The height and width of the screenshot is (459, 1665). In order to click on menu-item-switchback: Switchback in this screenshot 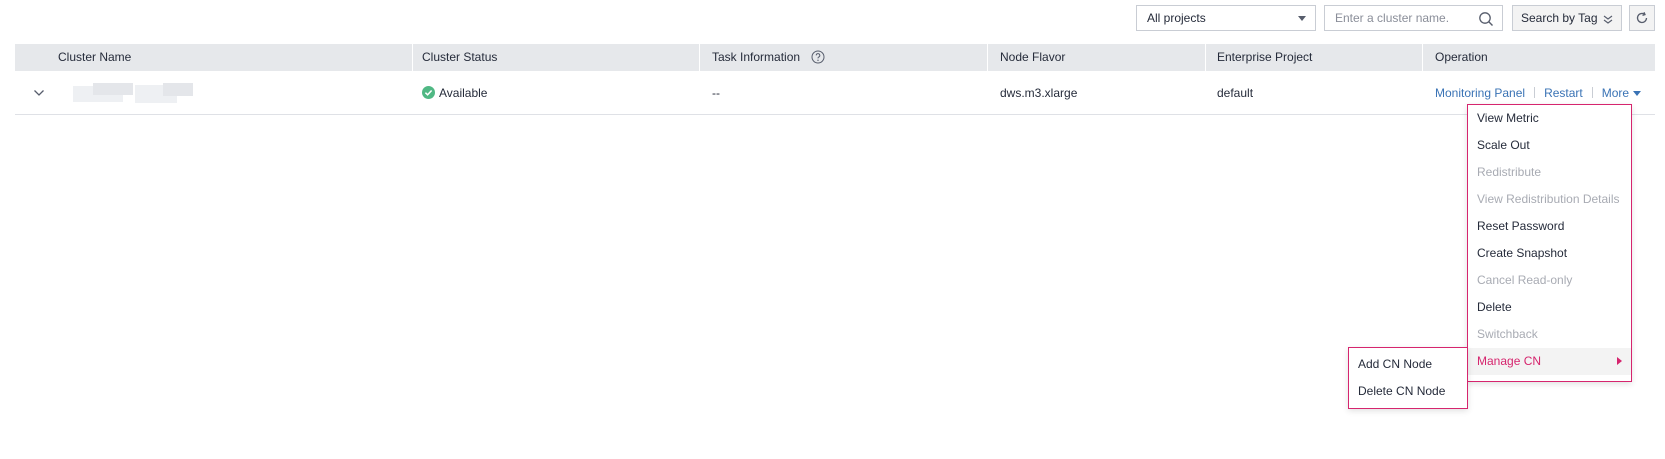, I will do `click(1507, 334)`.